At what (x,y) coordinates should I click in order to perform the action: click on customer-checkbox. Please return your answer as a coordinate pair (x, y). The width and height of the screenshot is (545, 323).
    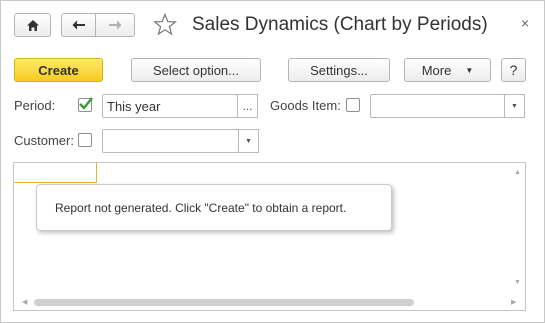
    Looking at the image, I should click on (85, 140).